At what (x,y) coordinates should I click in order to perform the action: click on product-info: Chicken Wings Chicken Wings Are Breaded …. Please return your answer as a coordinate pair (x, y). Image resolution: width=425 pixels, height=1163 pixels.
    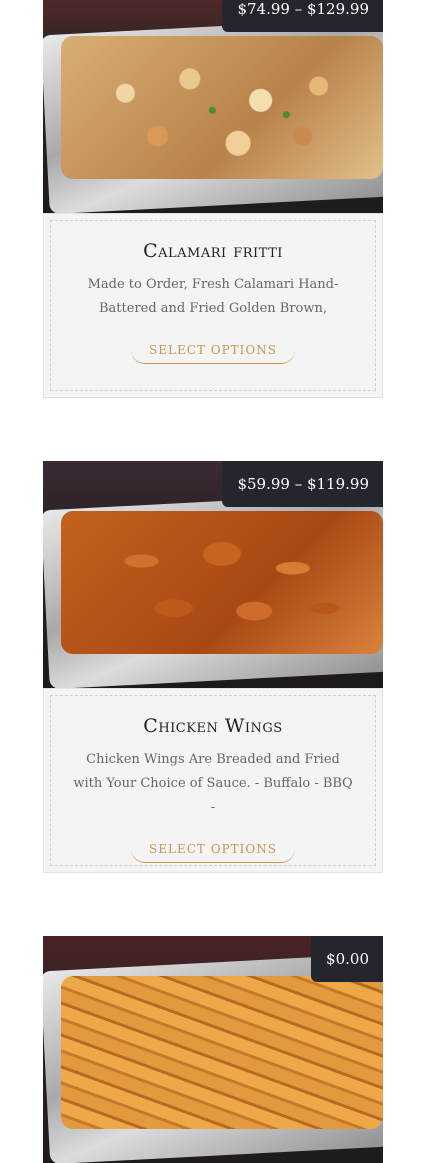
    Looking at the image, I should click on (213, 780).